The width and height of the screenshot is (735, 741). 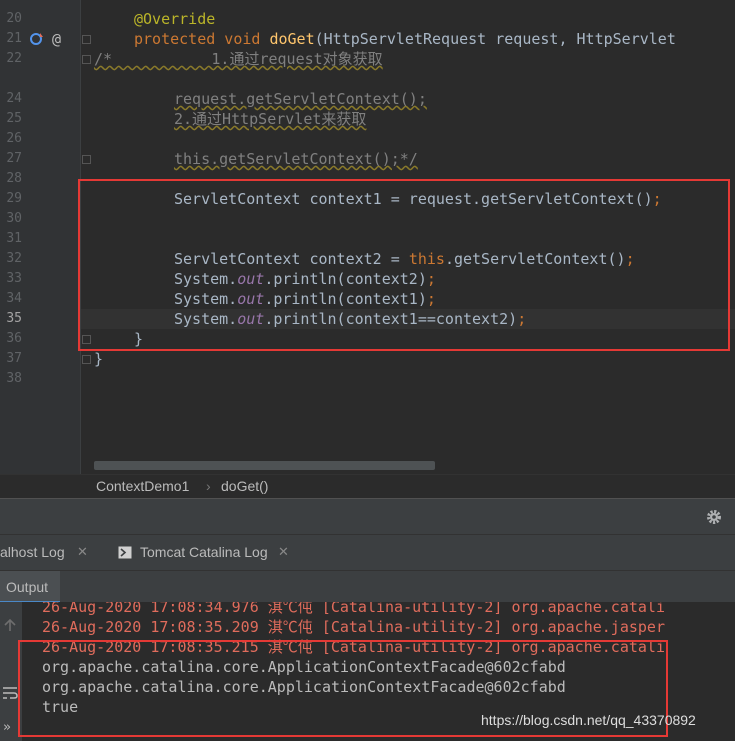 What do you see at coordinates (14, 258) in the screenshot?
I see `line-number: 32` at bounding box center [14, 258].